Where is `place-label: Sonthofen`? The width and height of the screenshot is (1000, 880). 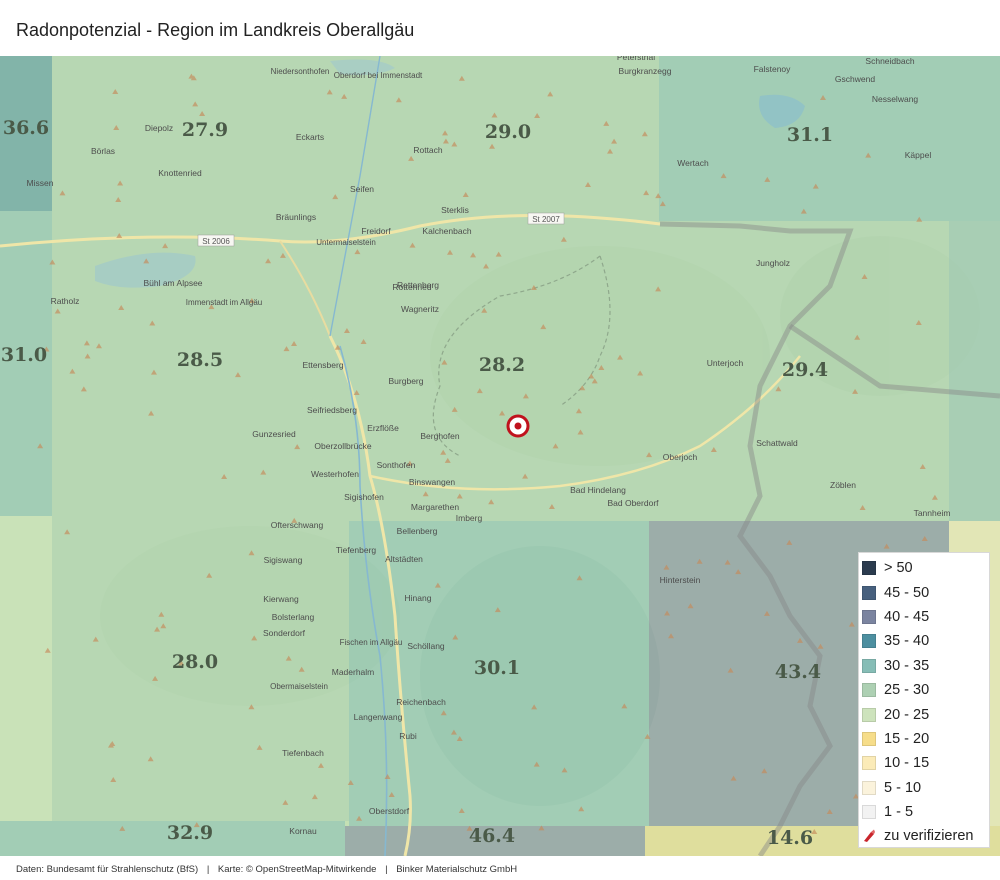
place-label: Sonthofen is located at coordinates (396, 465).